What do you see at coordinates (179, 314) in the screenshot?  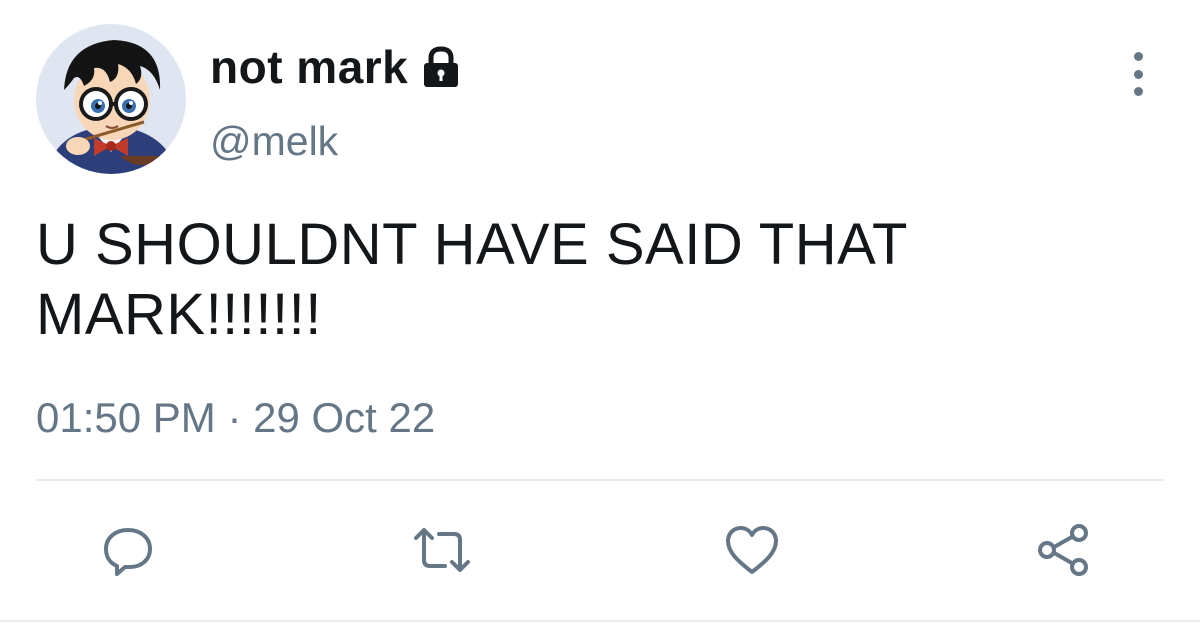 I see `tweet-text-line-2: MARK!!!!!!!` at bounding box center [179, 314].